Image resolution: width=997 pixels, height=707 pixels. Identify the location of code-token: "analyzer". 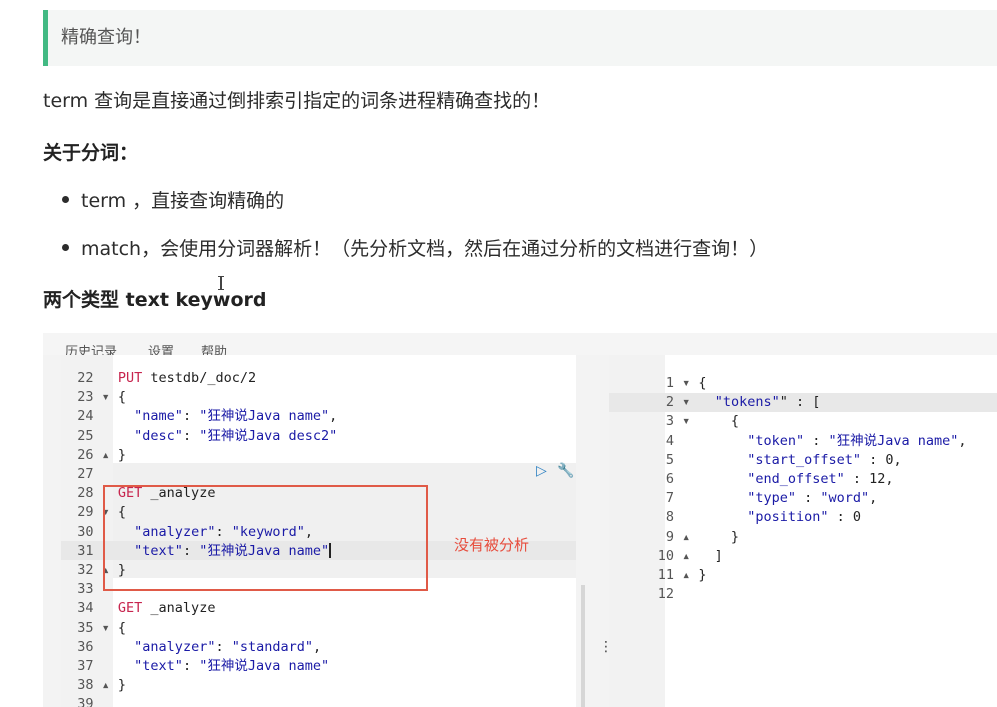
(175, 646).